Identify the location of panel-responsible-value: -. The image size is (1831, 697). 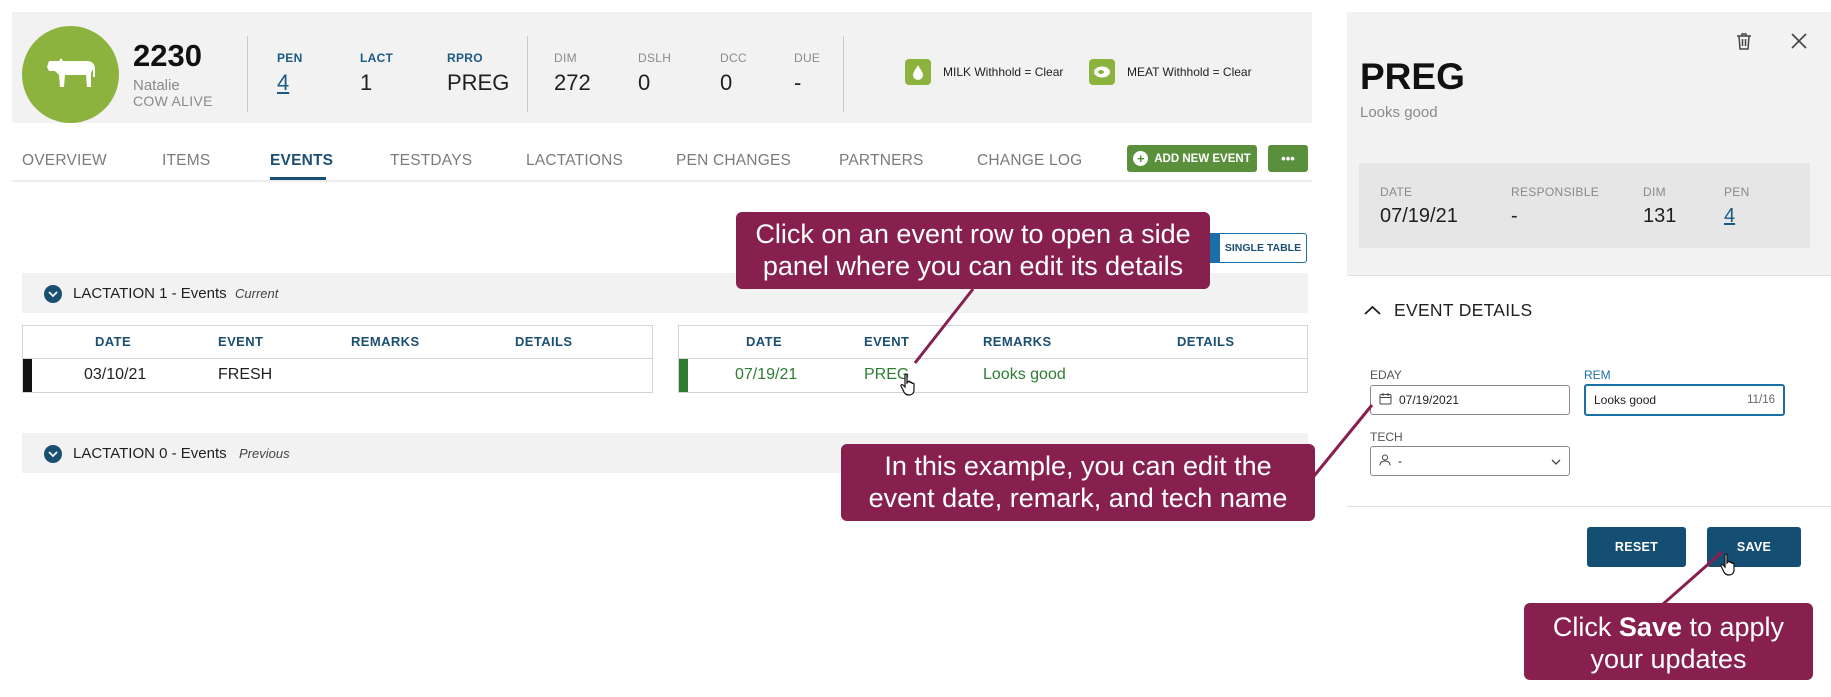
(1514, 216).